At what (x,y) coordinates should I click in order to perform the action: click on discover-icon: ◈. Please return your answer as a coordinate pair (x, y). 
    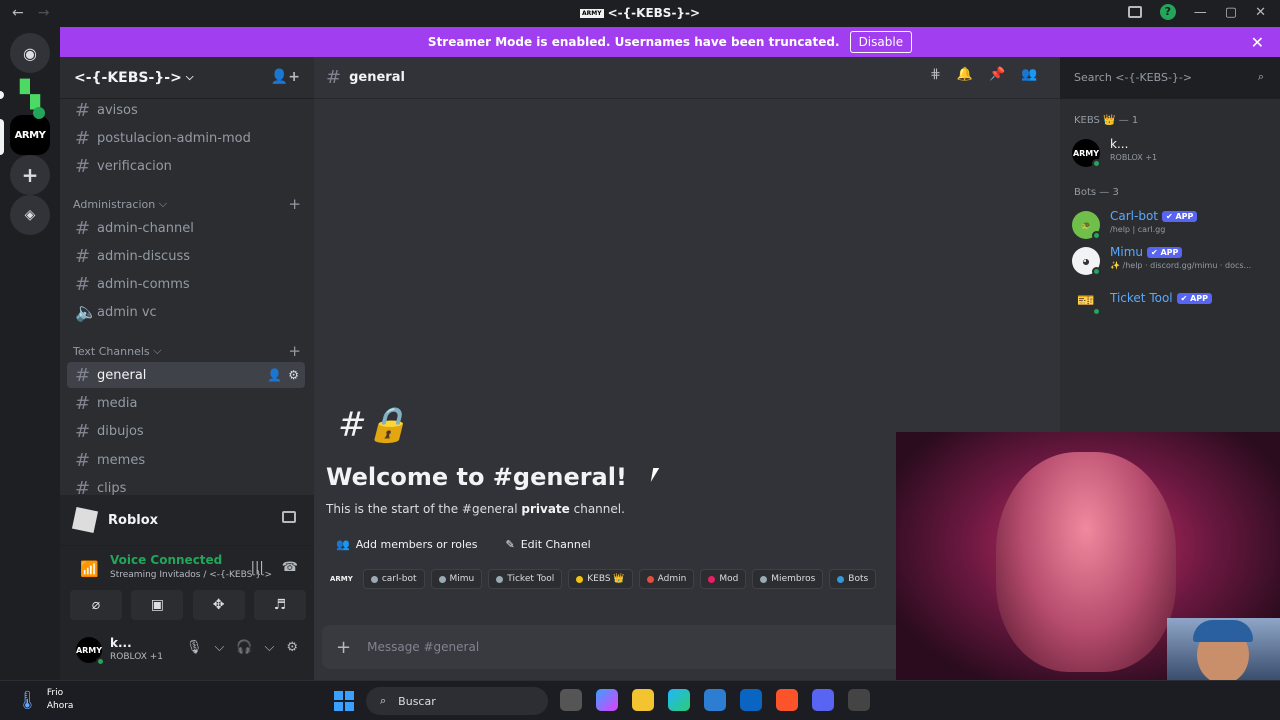
    Looking at the image, I should click on (30, 215).